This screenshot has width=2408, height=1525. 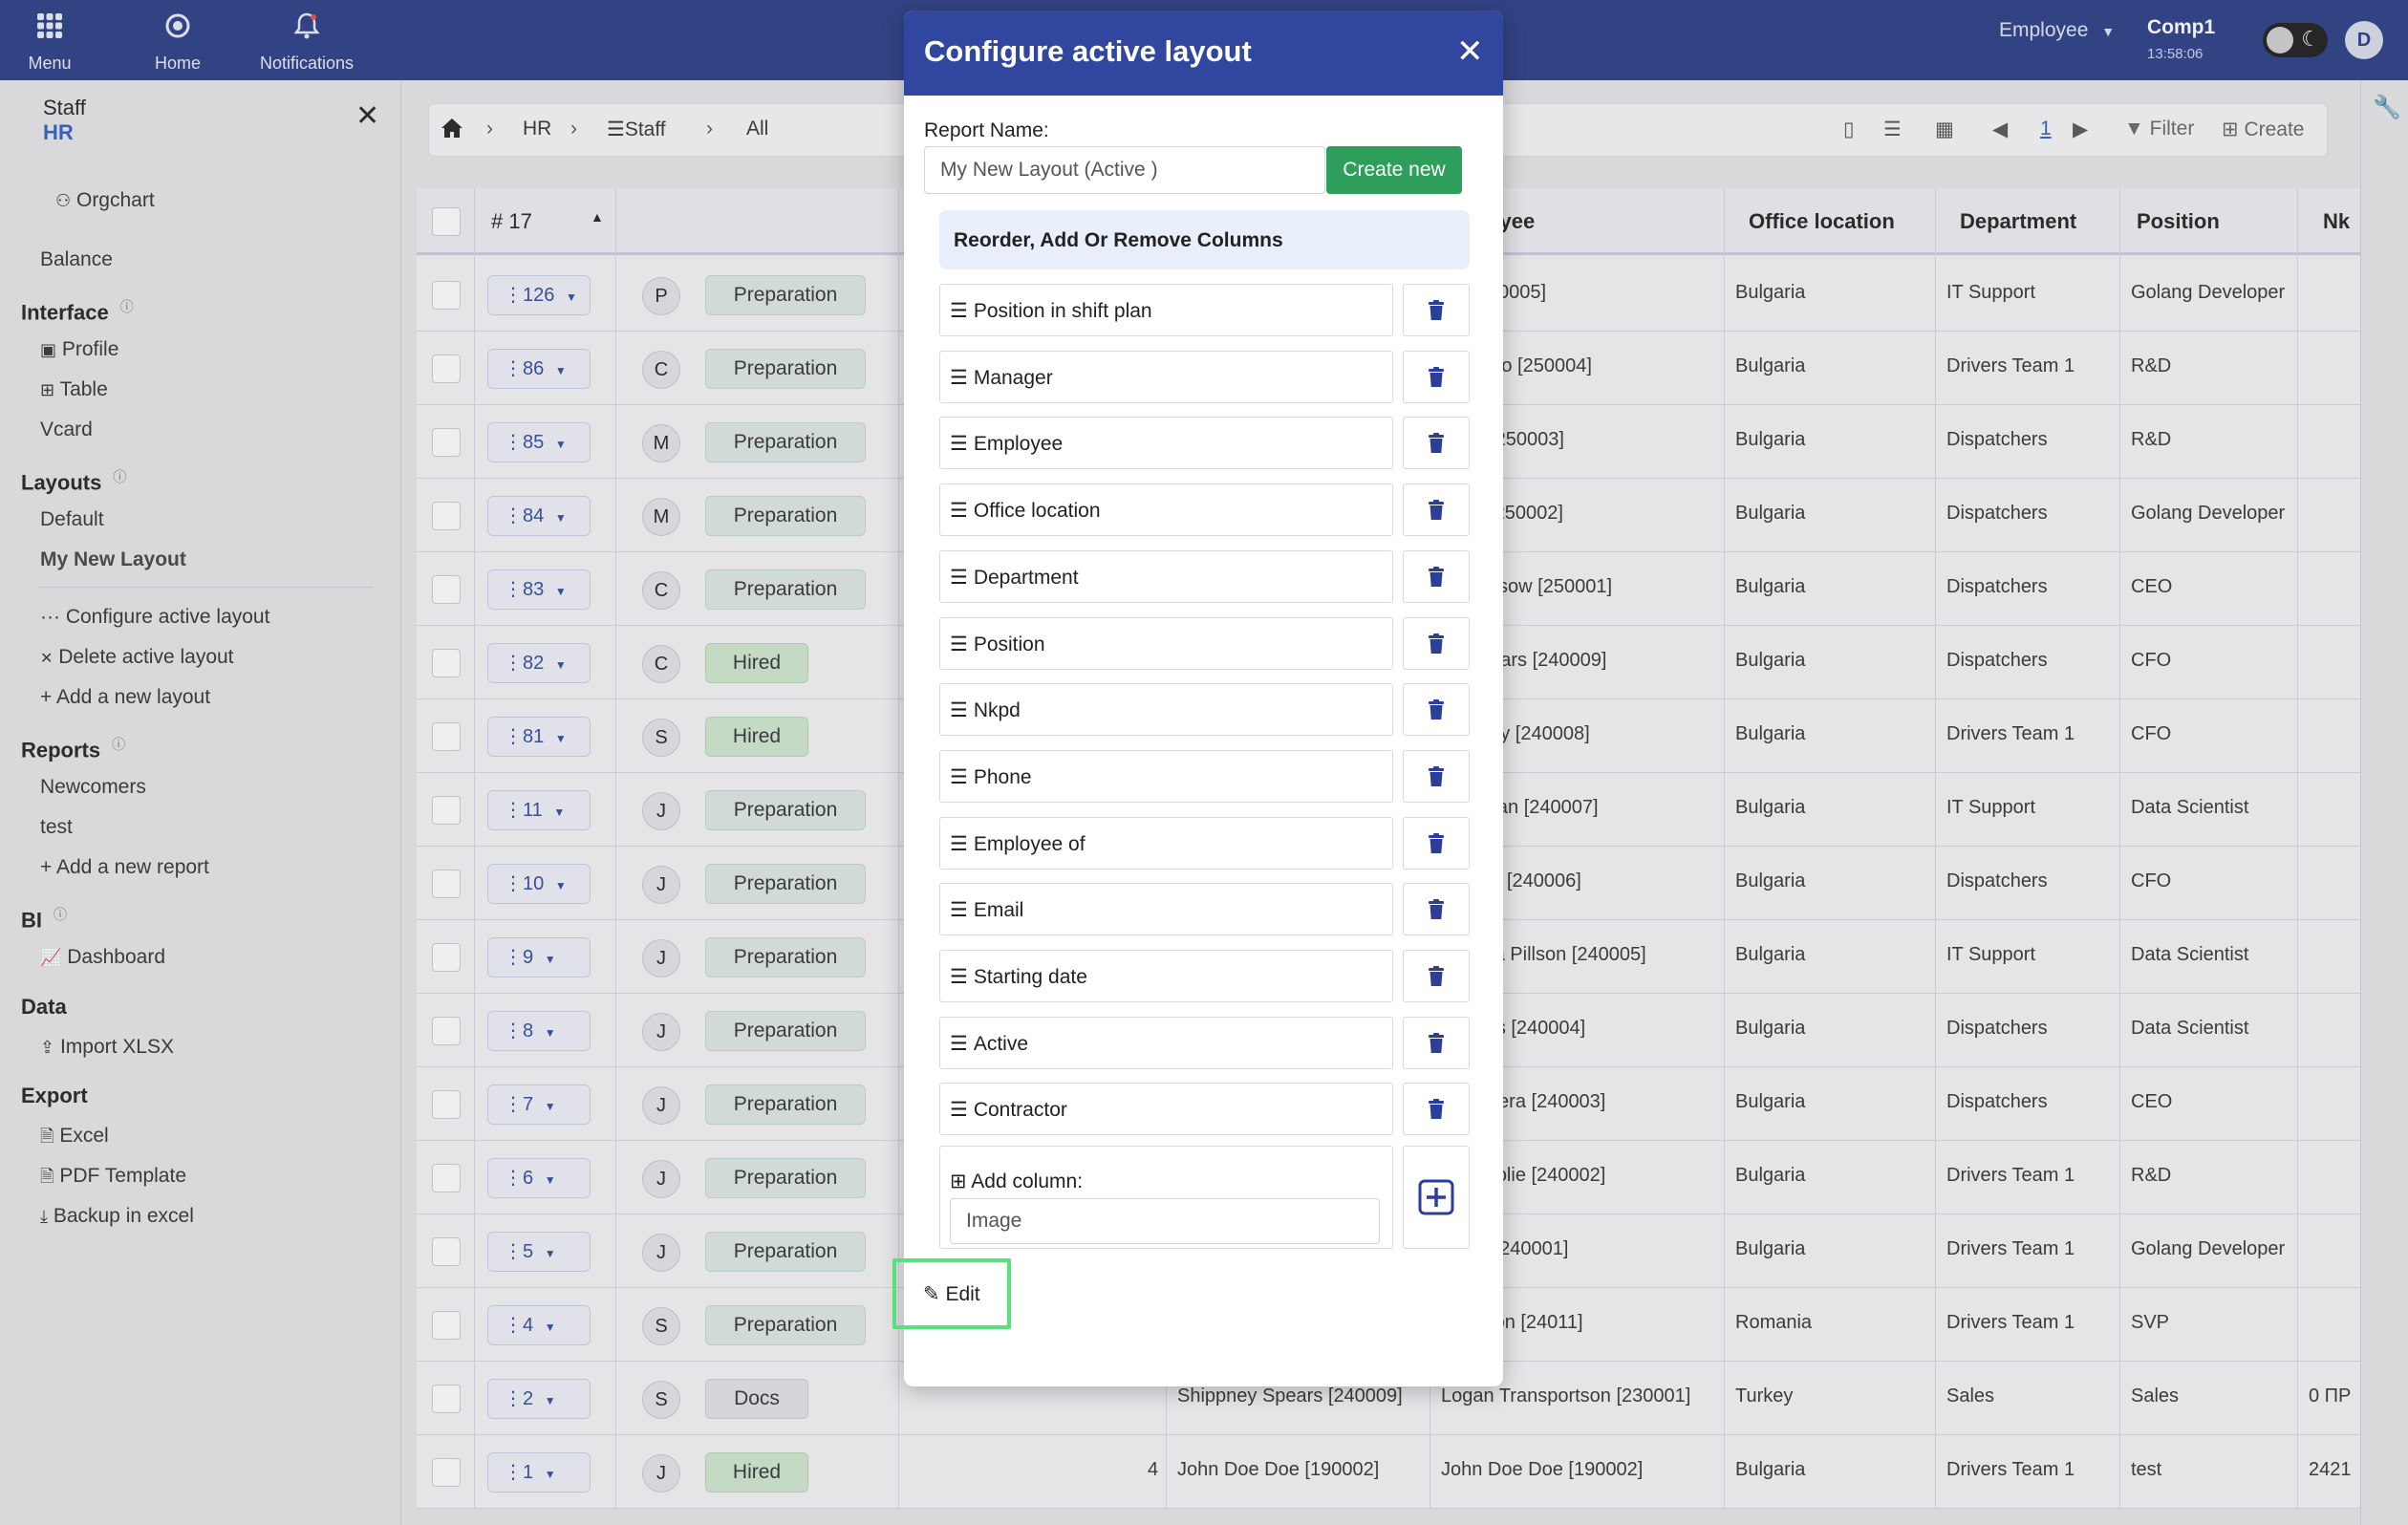 I want to click on column-row: ☰ Employee, so click(x=1204, y=443).